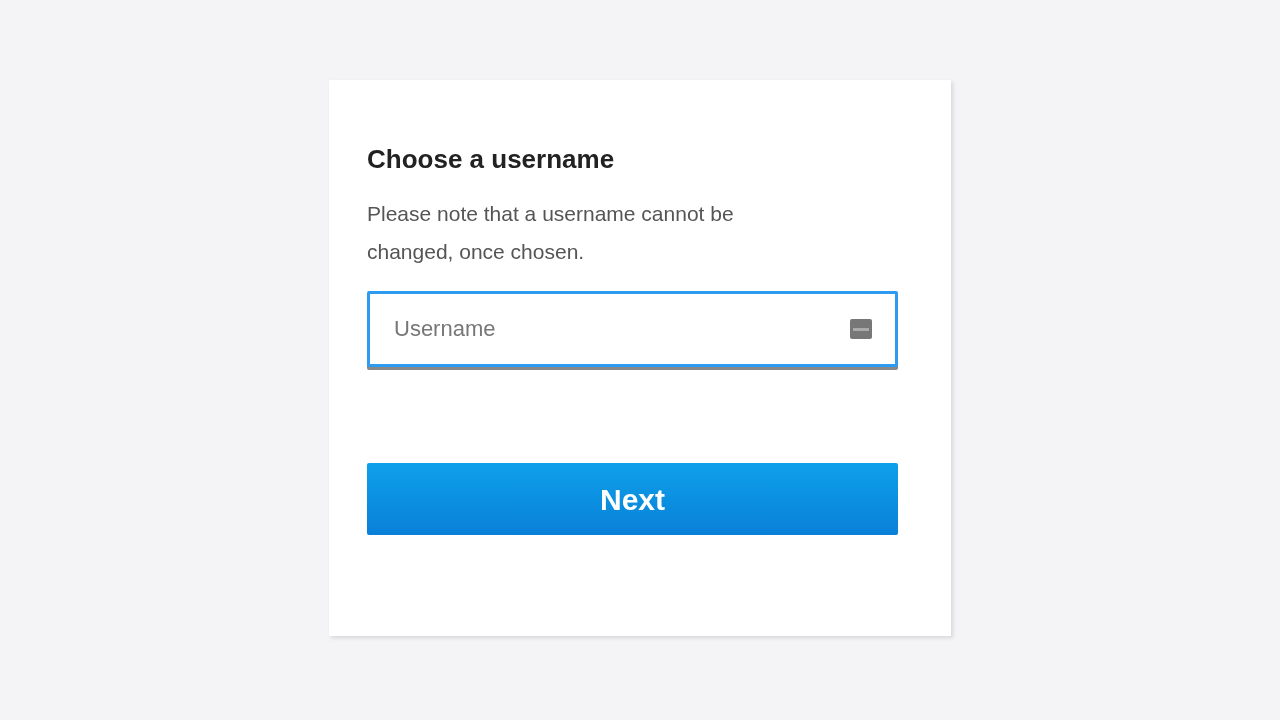 The height and width of the screenshot is (720, 1280). Describe the element at coordinates (632, 499) in the screenshot. I see `next-button: Next` at that location.